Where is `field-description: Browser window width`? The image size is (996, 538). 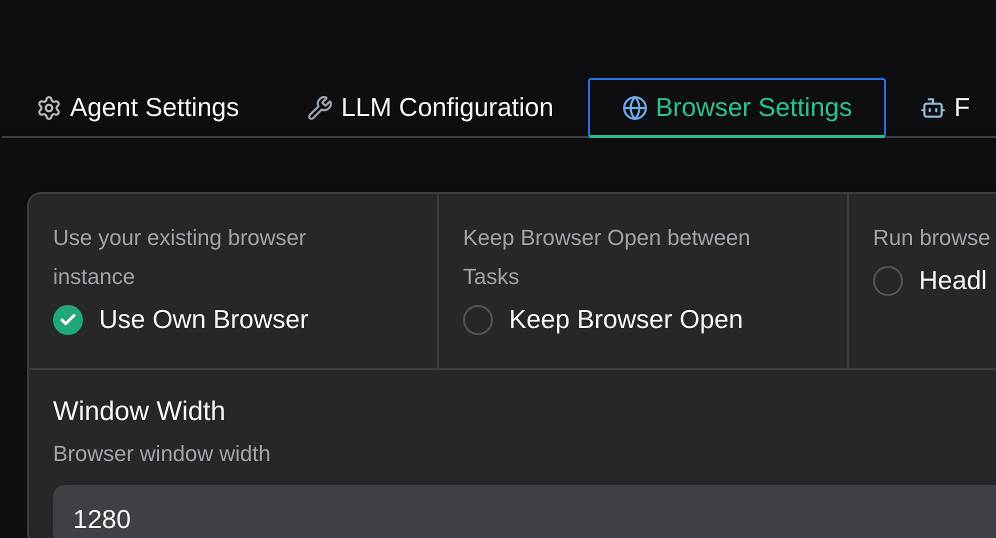
field-description: Browser window width is located at coordinates (162, 454).